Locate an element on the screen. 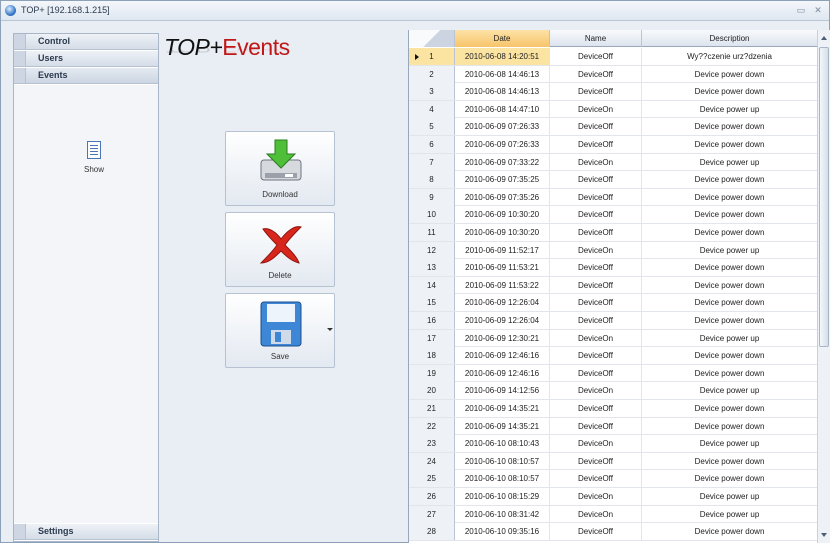  nav-section-events: Events is located at coordinates (86, 76).